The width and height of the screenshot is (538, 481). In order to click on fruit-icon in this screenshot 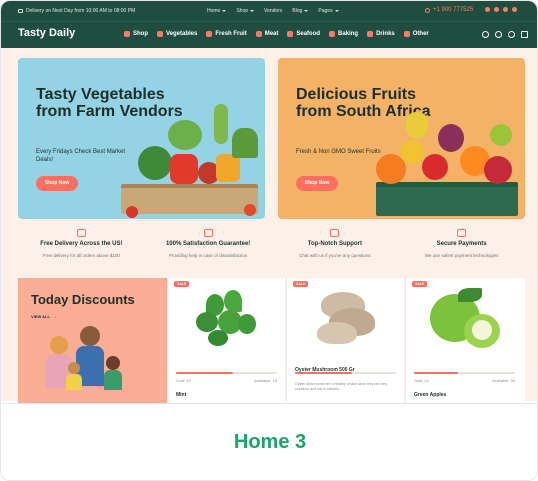, I will do `click(209, 34)`.